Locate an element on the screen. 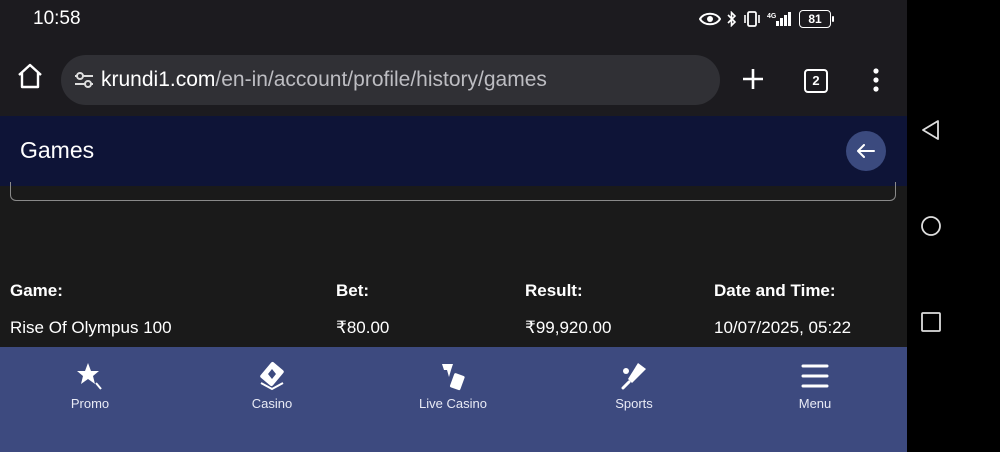 Image resolution: width=1000 pixels, height=452 pixels. system-back-icon is located at coordinates (931, 130).